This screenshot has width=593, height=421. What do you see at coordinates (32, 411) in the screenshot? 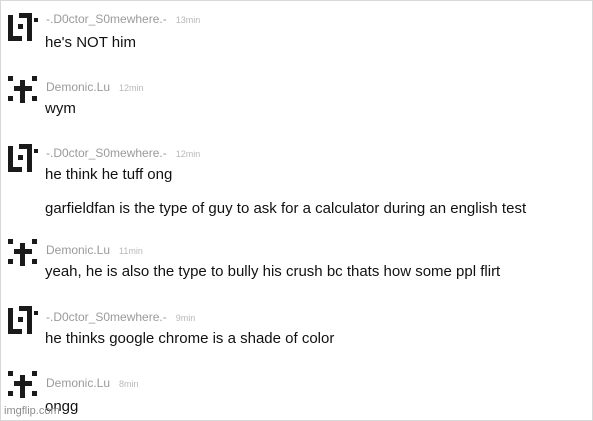
I see `watermark: imgflip.com` at bounding box center [32, 411].